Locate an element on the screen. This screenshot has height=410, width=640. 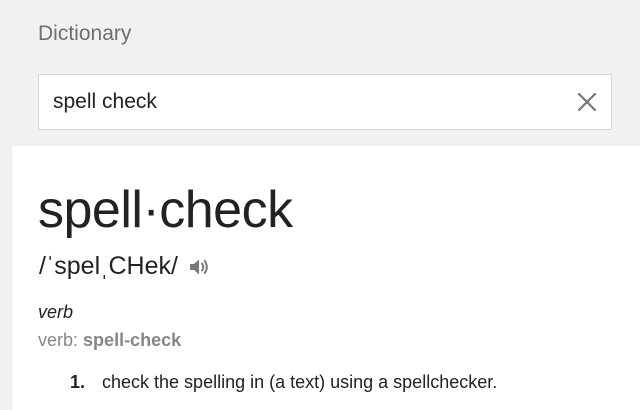
word-forms: verb: spell-check is located at coordinates (109, 340).